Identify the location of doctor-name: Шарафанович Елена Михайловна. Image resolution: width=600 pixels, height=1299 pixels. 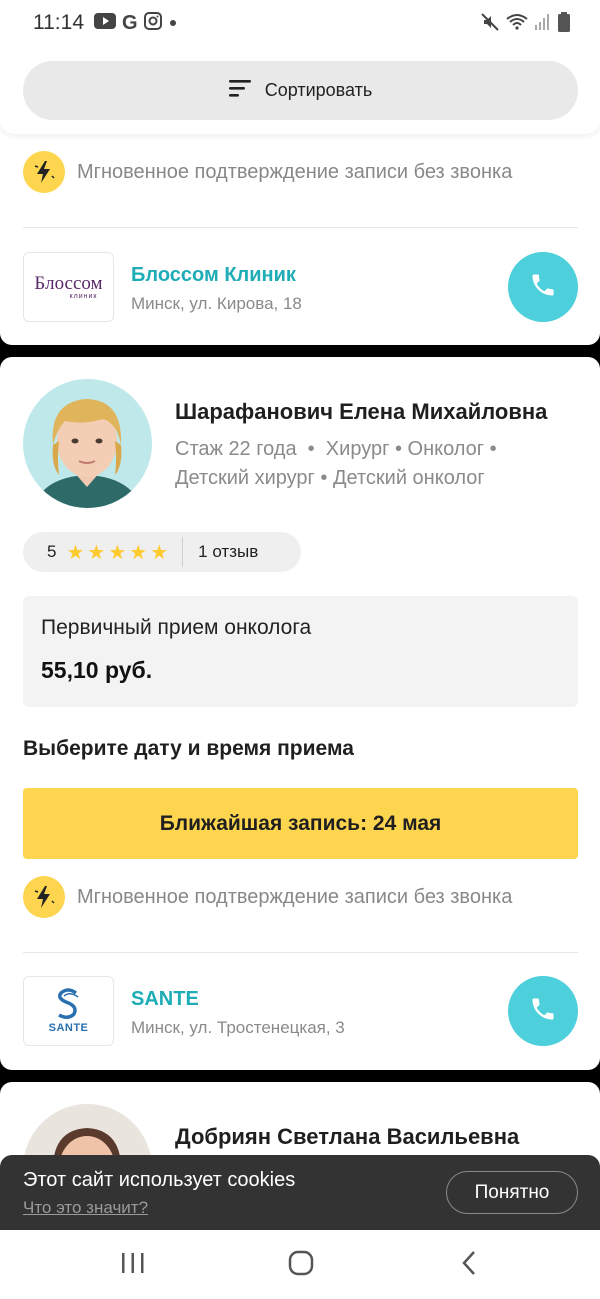
(361, 412).